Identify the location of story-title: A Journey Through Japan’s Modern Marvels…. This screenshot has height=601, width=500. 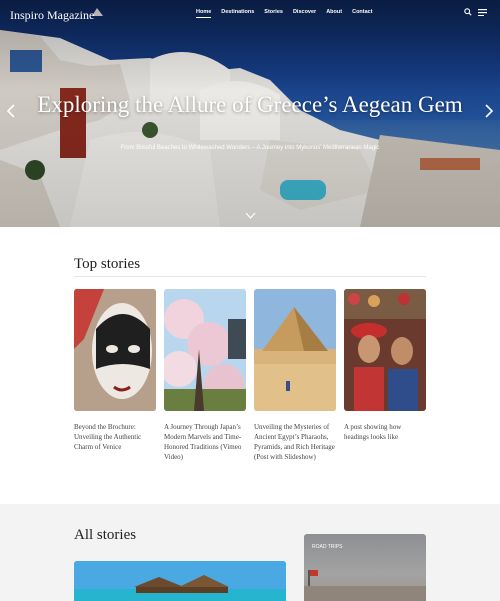
(205, 442).